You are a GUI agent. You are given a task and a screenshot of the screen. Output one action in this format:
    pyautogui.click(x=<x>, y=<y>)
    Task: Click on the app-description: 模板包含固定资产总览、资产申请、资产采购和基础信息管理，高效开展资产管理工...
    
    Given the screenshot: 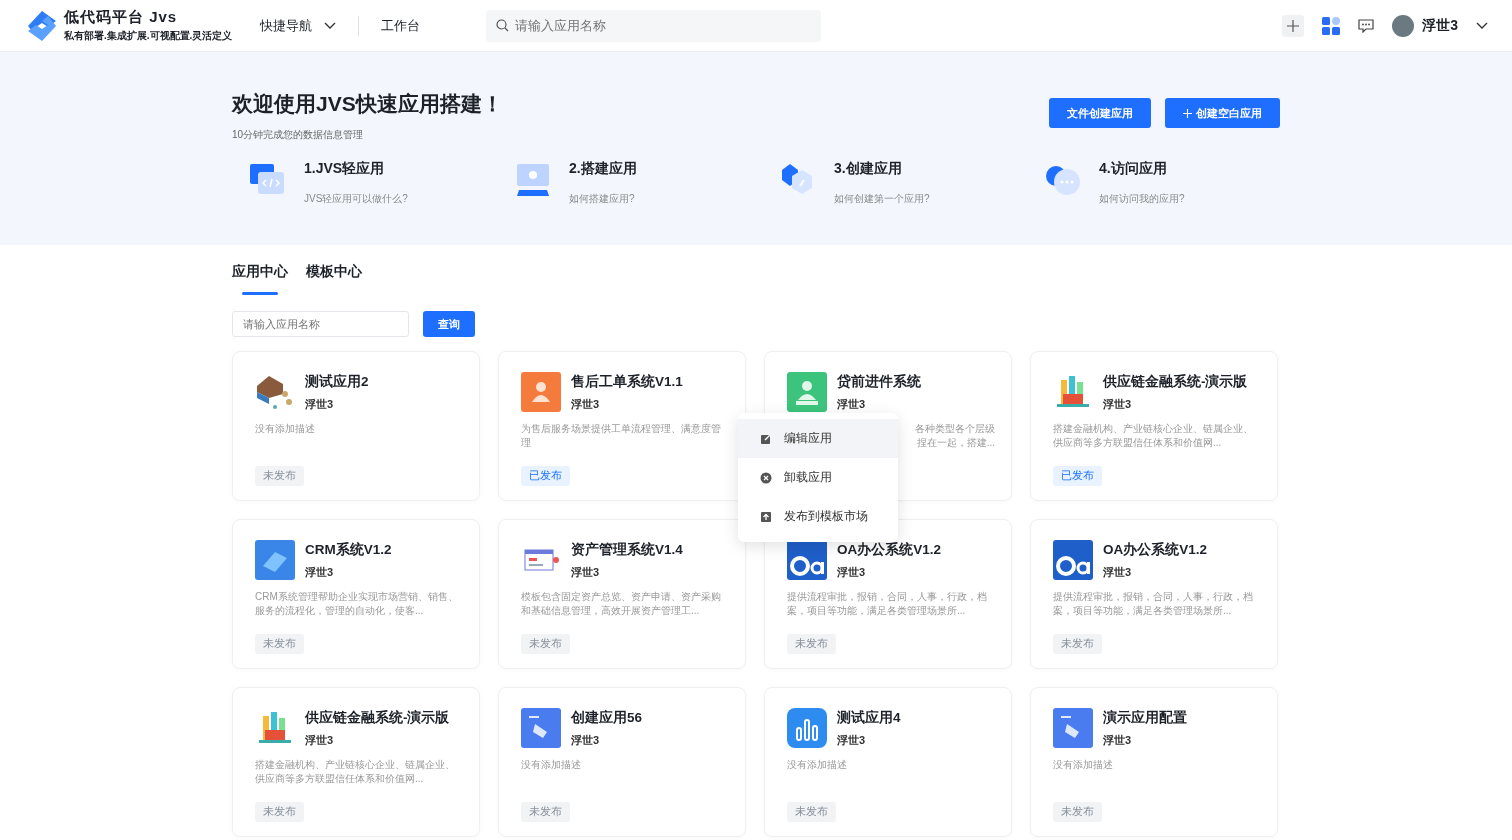 What is the action you would take?
    pyautogui.click(x=621, y=604)
    